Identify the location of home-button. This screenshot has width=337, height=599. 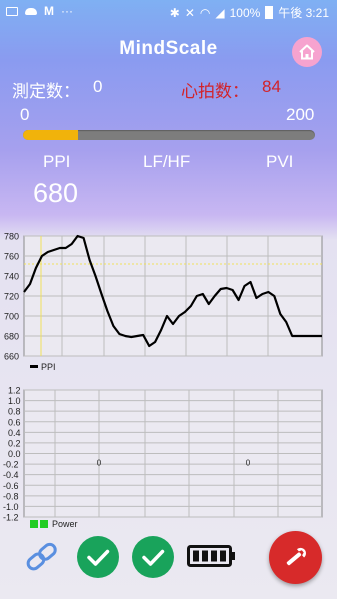
(307, 52).